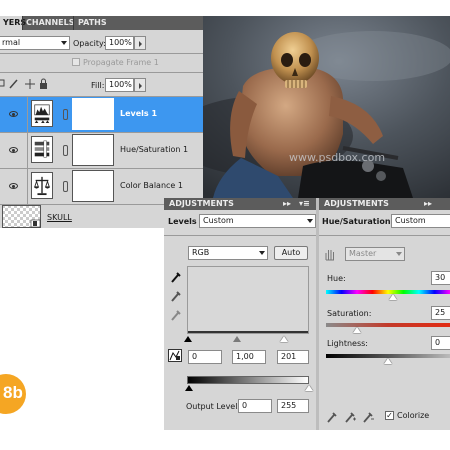  I want to click on eyedropper-icon, so click(332, 417).